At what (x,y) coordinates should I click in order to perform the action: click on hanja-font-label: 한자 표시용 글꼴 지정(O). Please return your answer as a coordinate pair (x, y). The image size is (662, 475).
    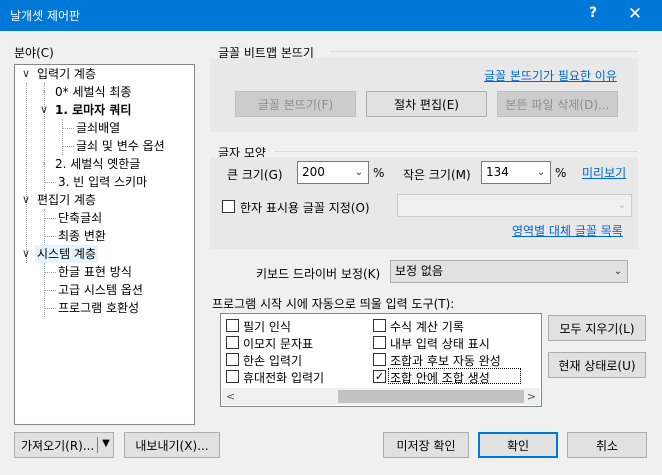
    Looking at the image, I should click on (305, 208).